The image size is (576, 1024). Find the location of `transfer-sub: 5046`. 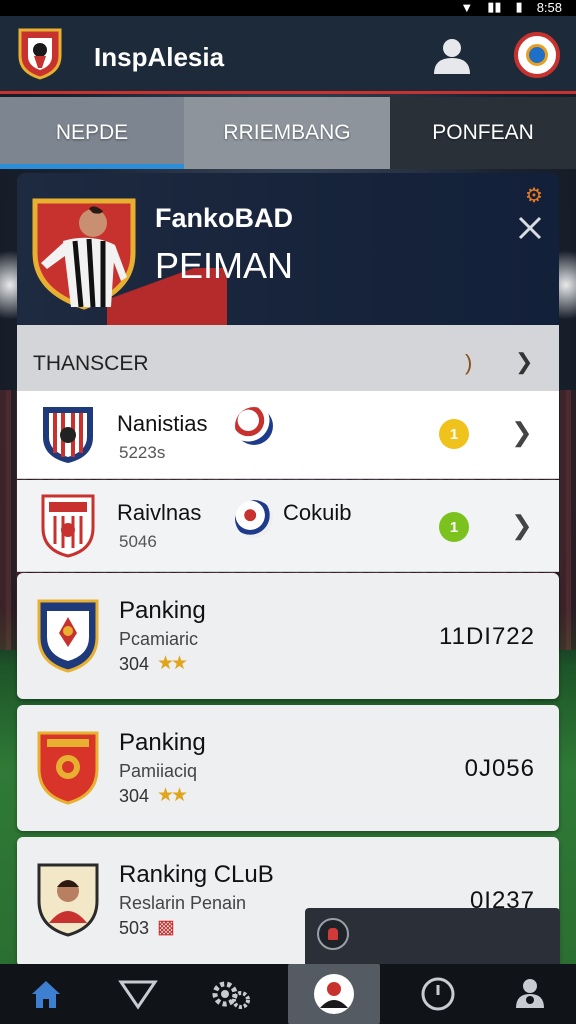

transfer-sub: 5046 is located at coordinates (138, 541).